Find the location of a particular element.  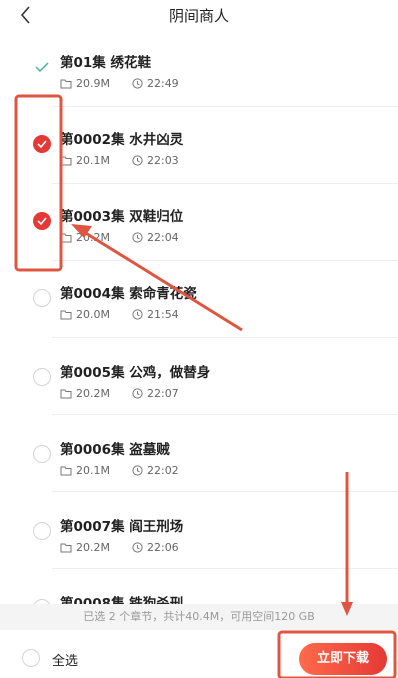

duration: 22:49 is located at coordinates (162, 83).